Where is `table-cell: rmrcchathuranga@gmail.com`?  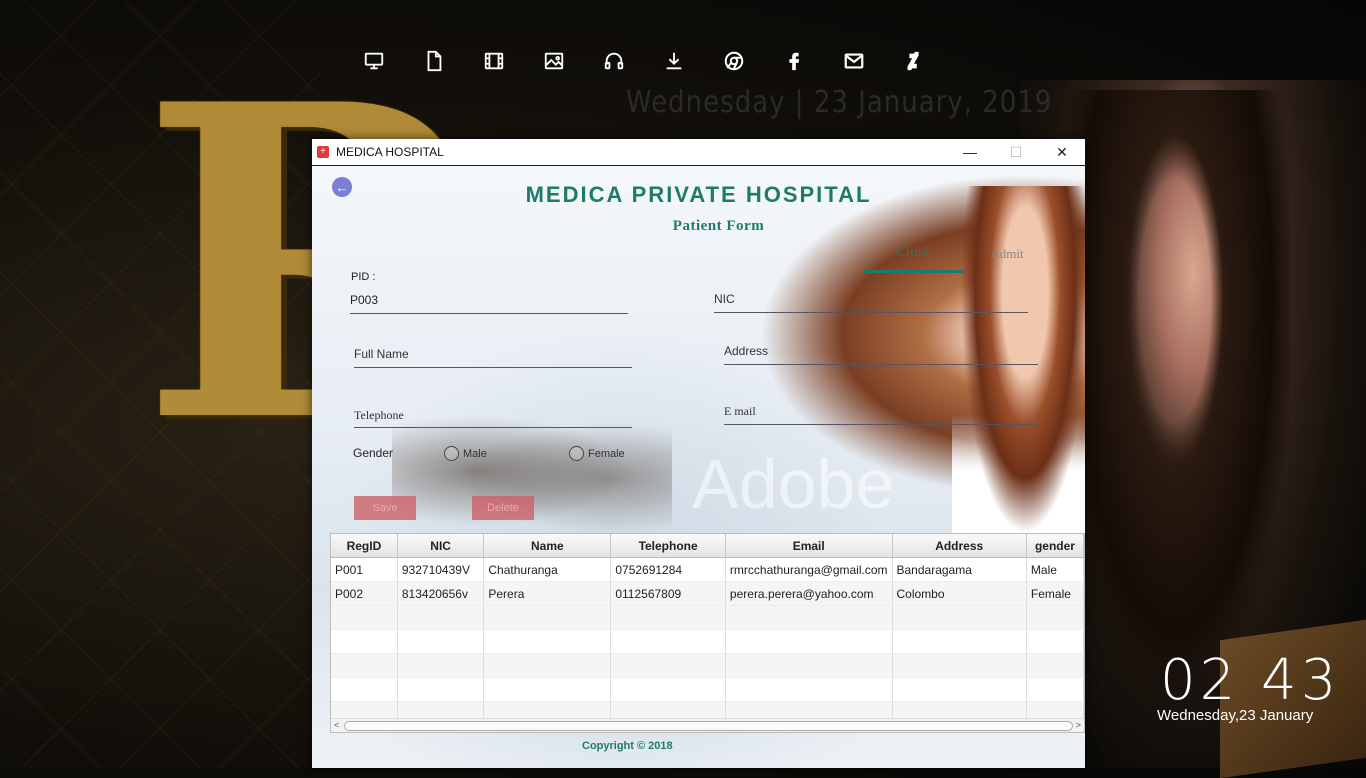
table-cell: rmrcchathuranga@gmail.com is located at coordinates (809, 569).